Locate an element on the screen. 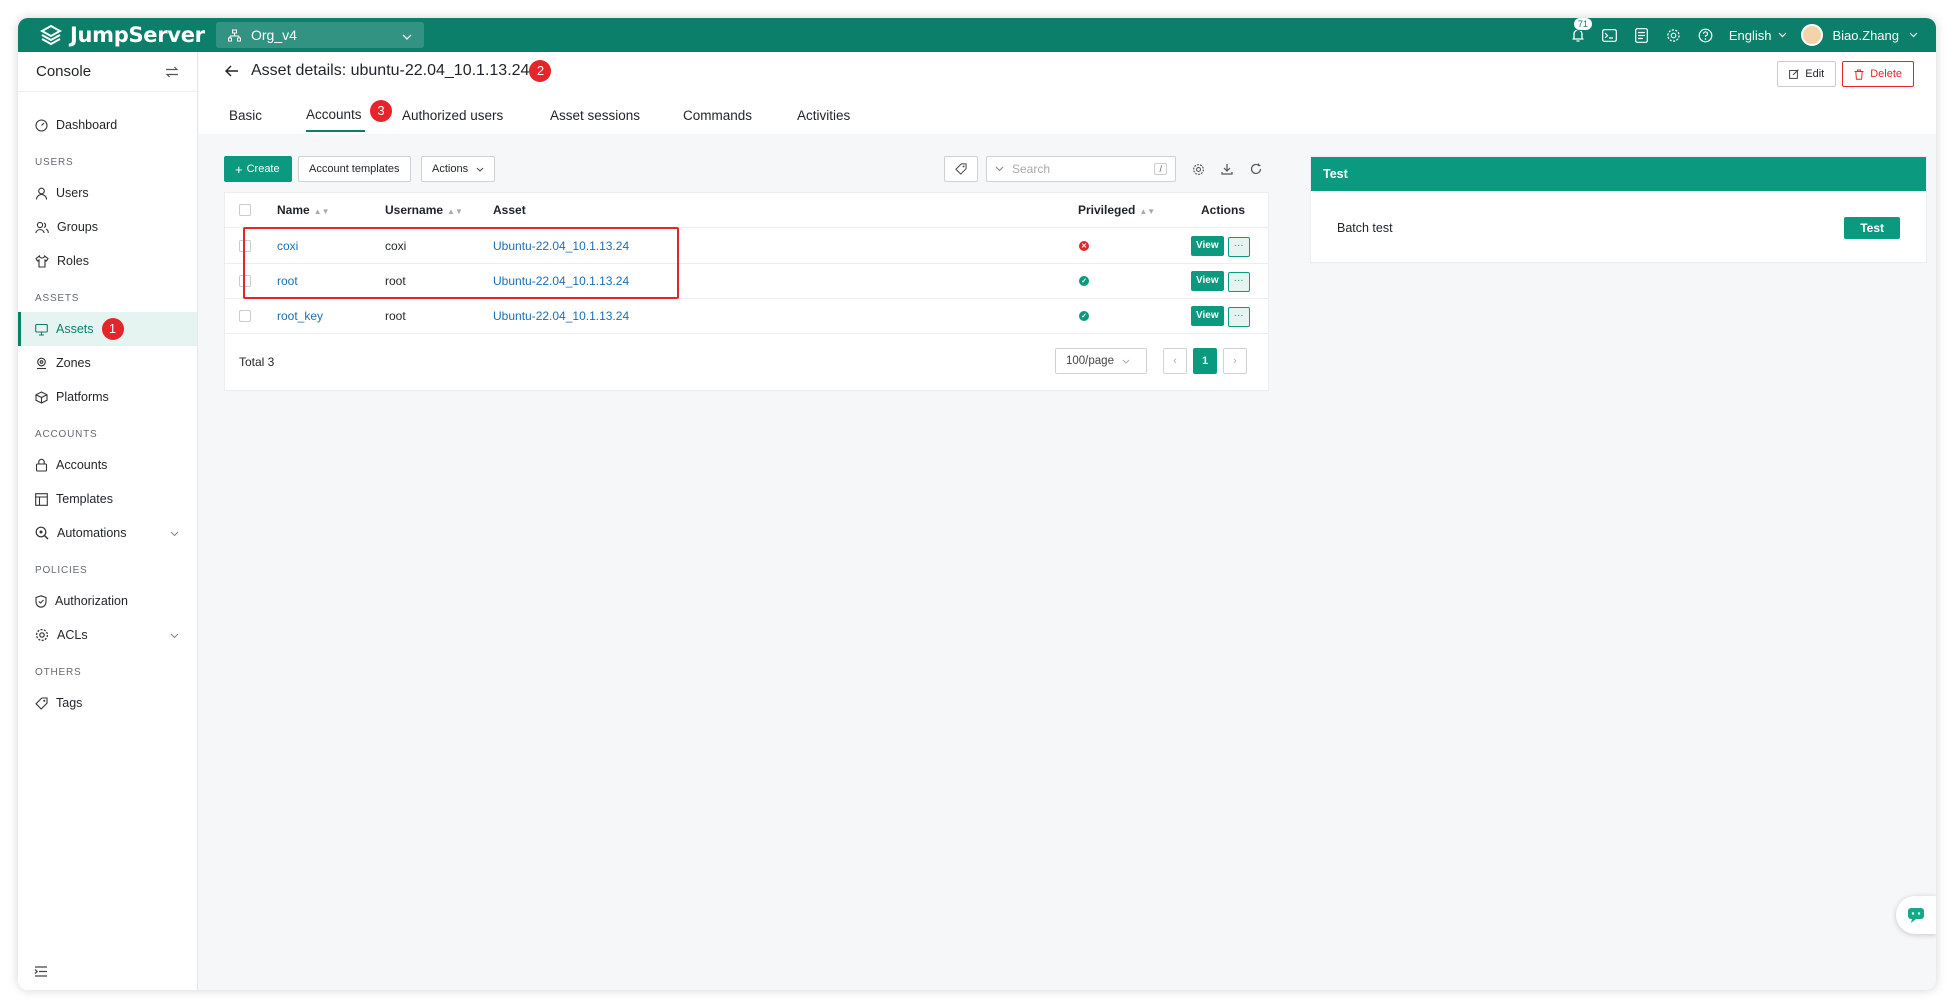  tab-commands: Commands is located at coordinates (740, 115).